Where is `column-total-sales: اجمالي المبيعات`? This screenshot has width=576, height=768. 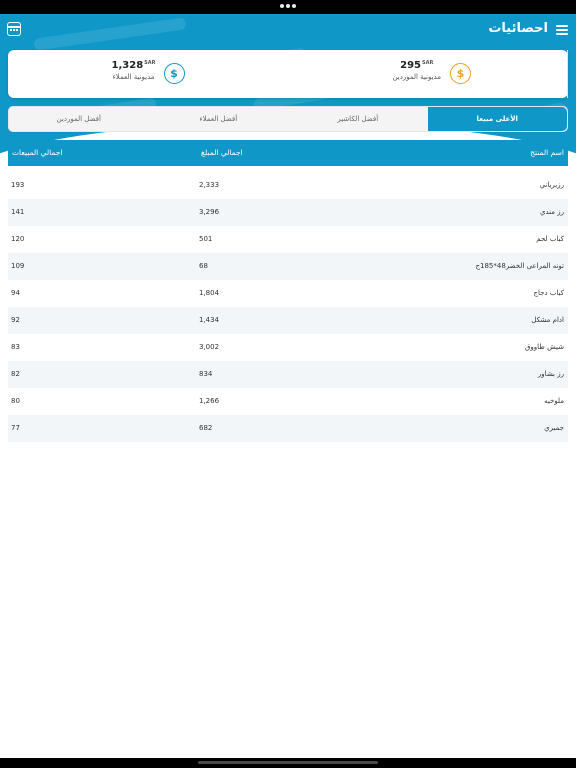 column-total-sales: اجمالي المبيعات is located at coordinates (37, 152).